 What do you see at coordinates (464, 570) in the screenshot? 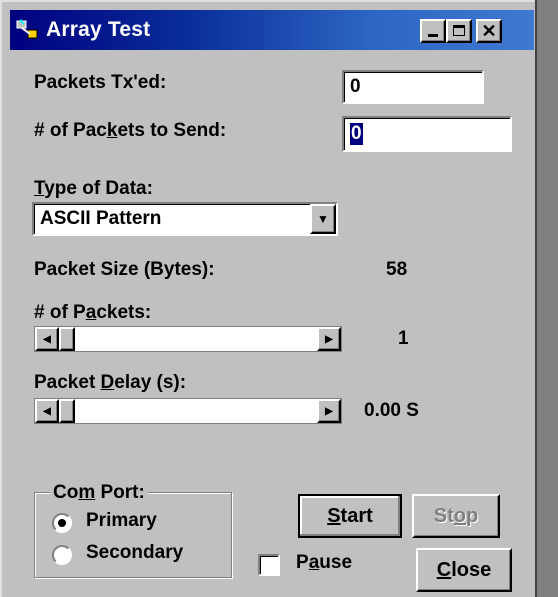
I see `close-button: Close` at bounding box center [464, 570].